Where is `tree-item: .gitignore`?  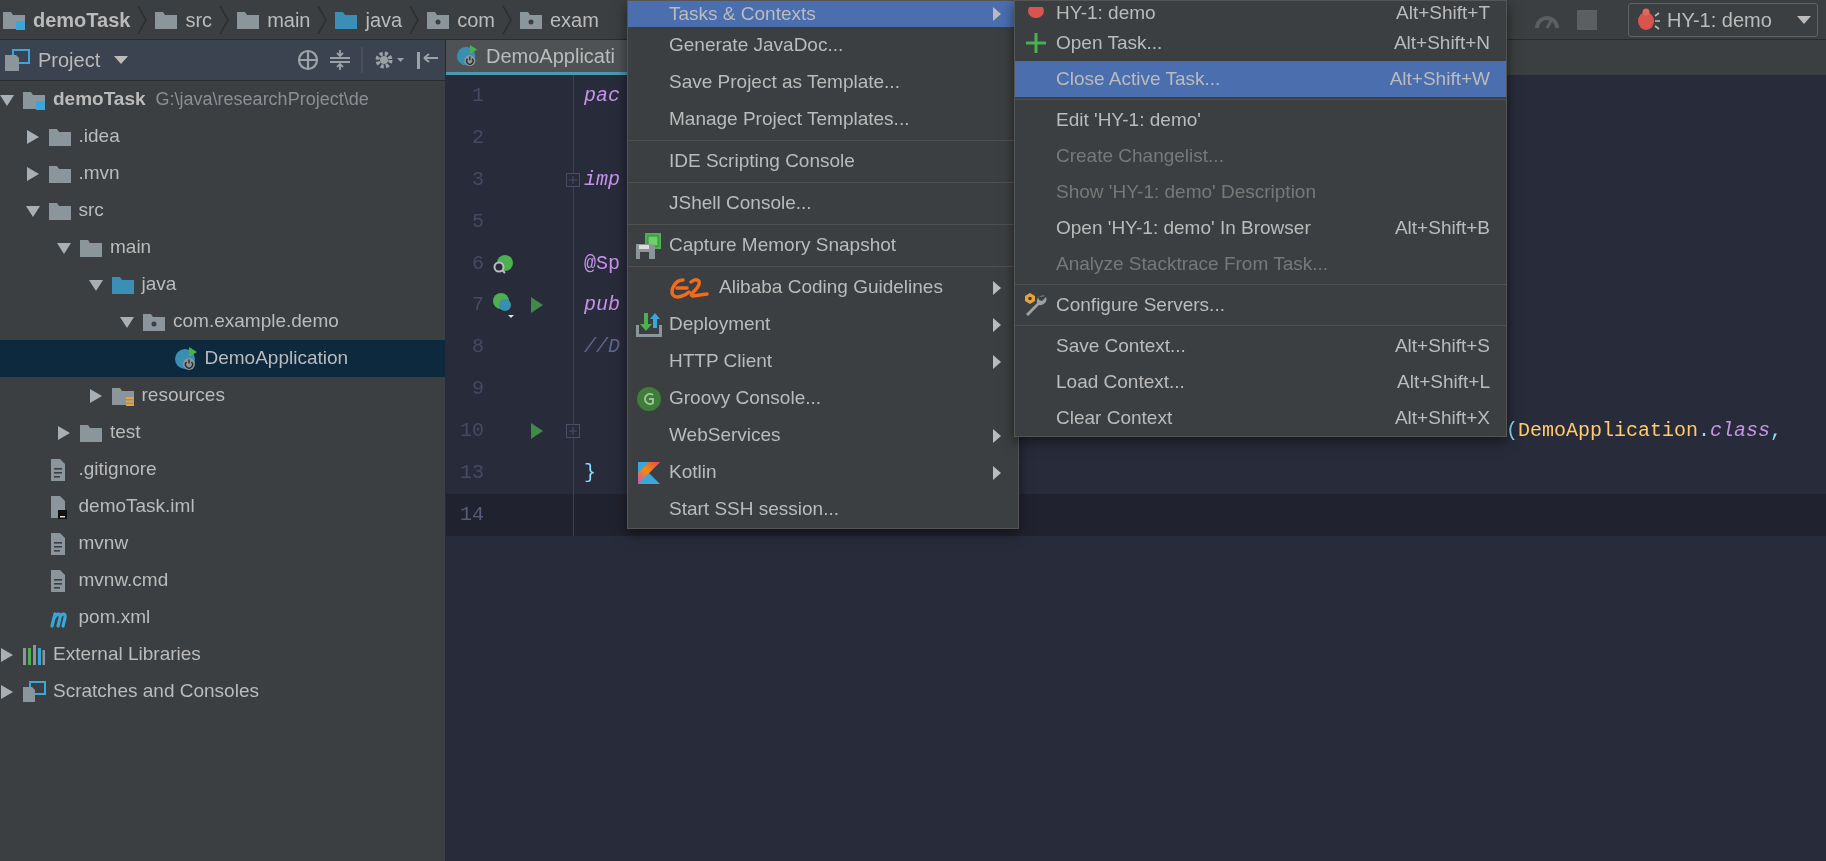
tree-item: .gitignore is located at coordinates (222, 469).